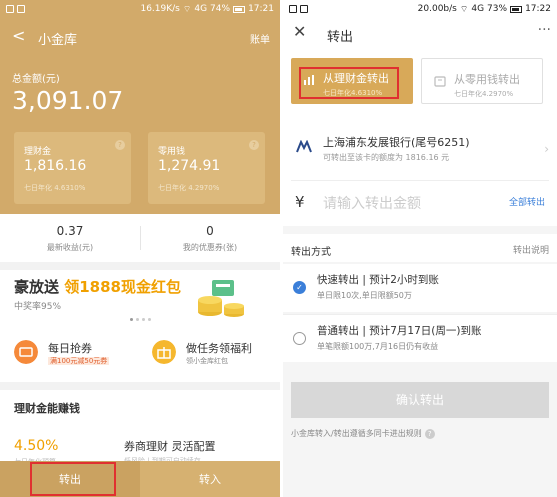 The height and width of the screenshot is (497, 557). Describe the element at coordinates (172, 152) in the screenshot. I see `card-title: 零用钱` at that location.